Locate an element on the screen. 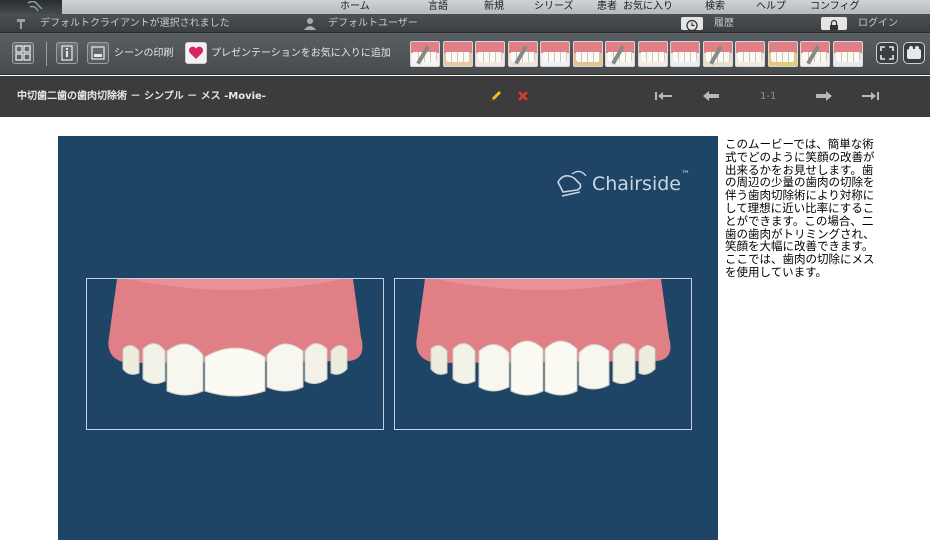 The image size is (930, 540). print-scene-button is located at coordinates (98, 53).